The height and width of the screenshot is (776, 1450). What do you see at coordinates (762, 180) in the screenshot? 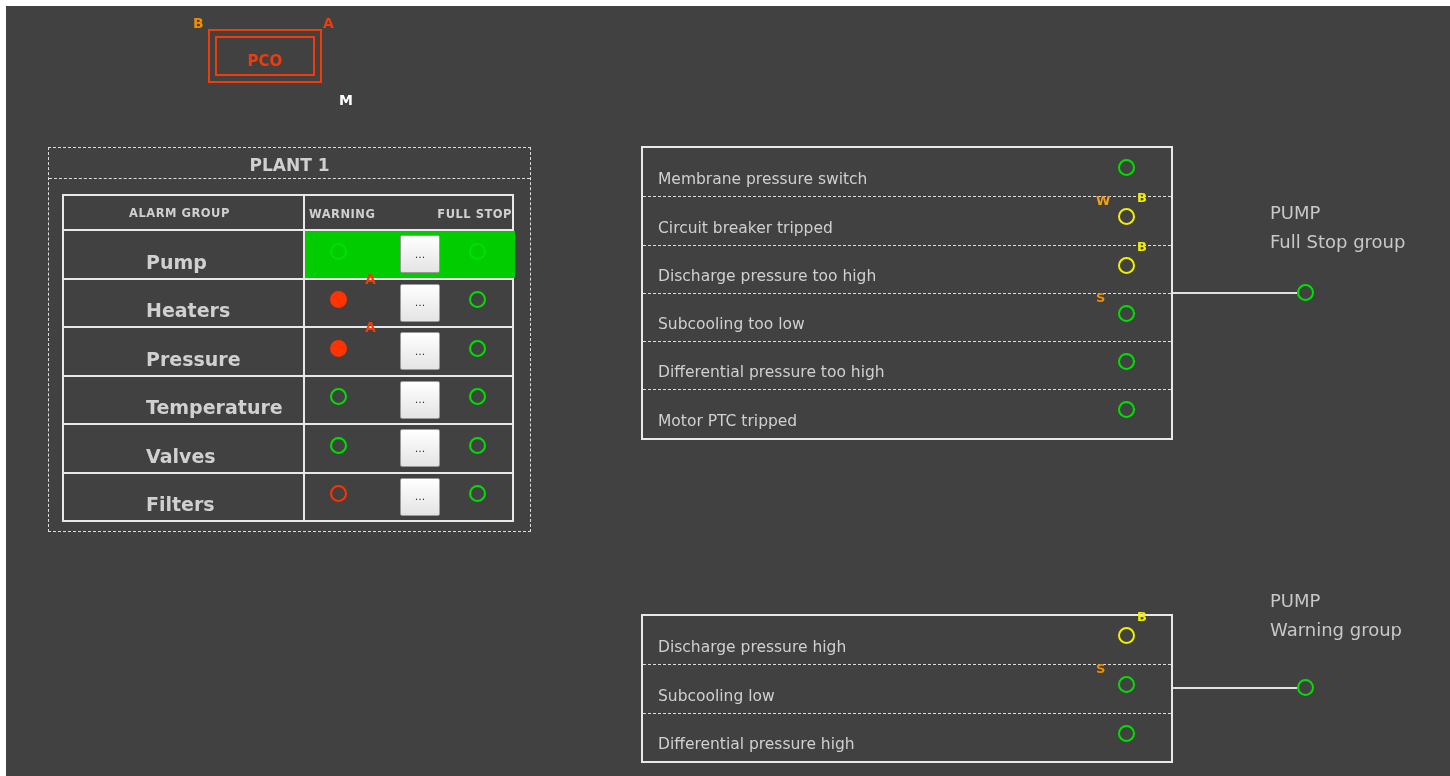
I see `alarm-label: Membrane pressure switch` at bounding box center [762, 180].